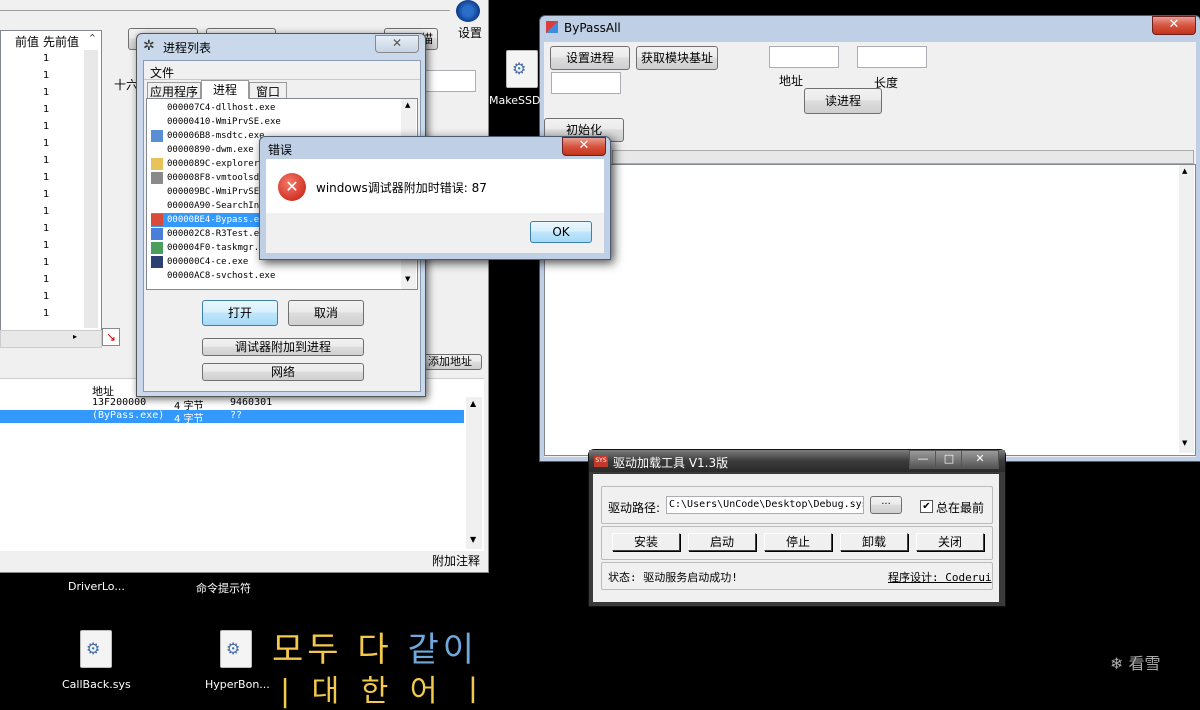 The height and width of the screenshot is (710, 1200). Describe the element at coordinates (91, 189) in the screenshot. I see `value-list-scrollbar` at that location.